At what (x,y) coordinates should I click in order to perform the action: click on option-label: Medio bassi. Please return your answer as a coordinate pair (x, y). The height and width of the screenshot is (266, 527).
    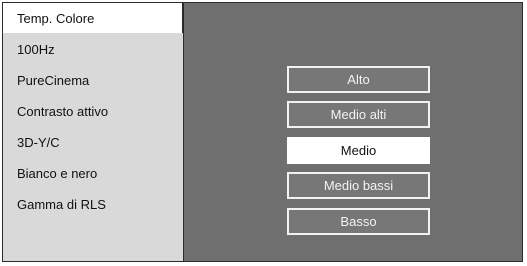
    Looking at the image, I should click on (358, 185).